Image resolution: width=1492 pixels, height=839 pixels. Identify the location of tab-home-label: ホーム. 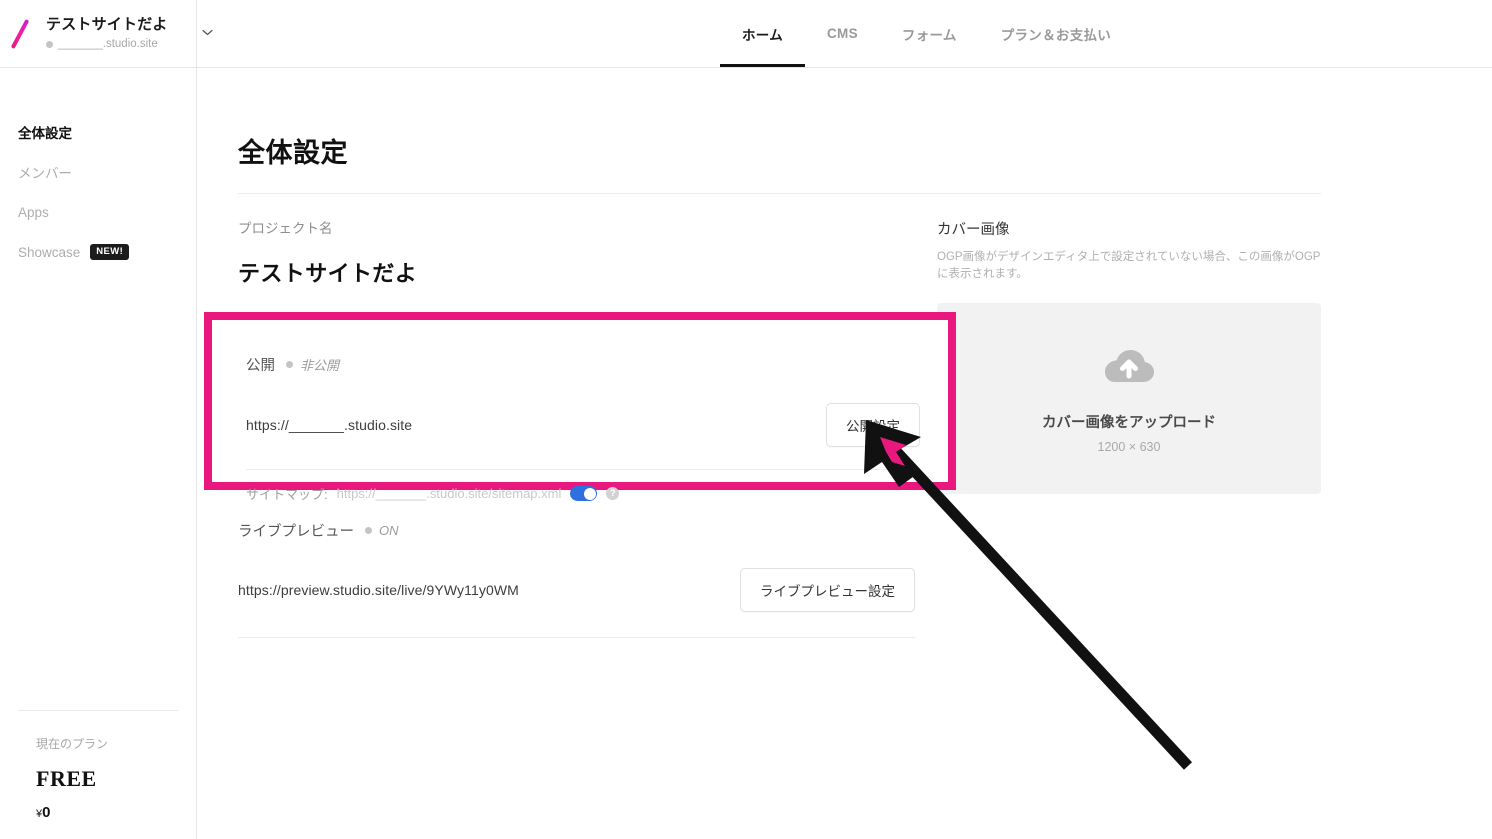
(762, 35).